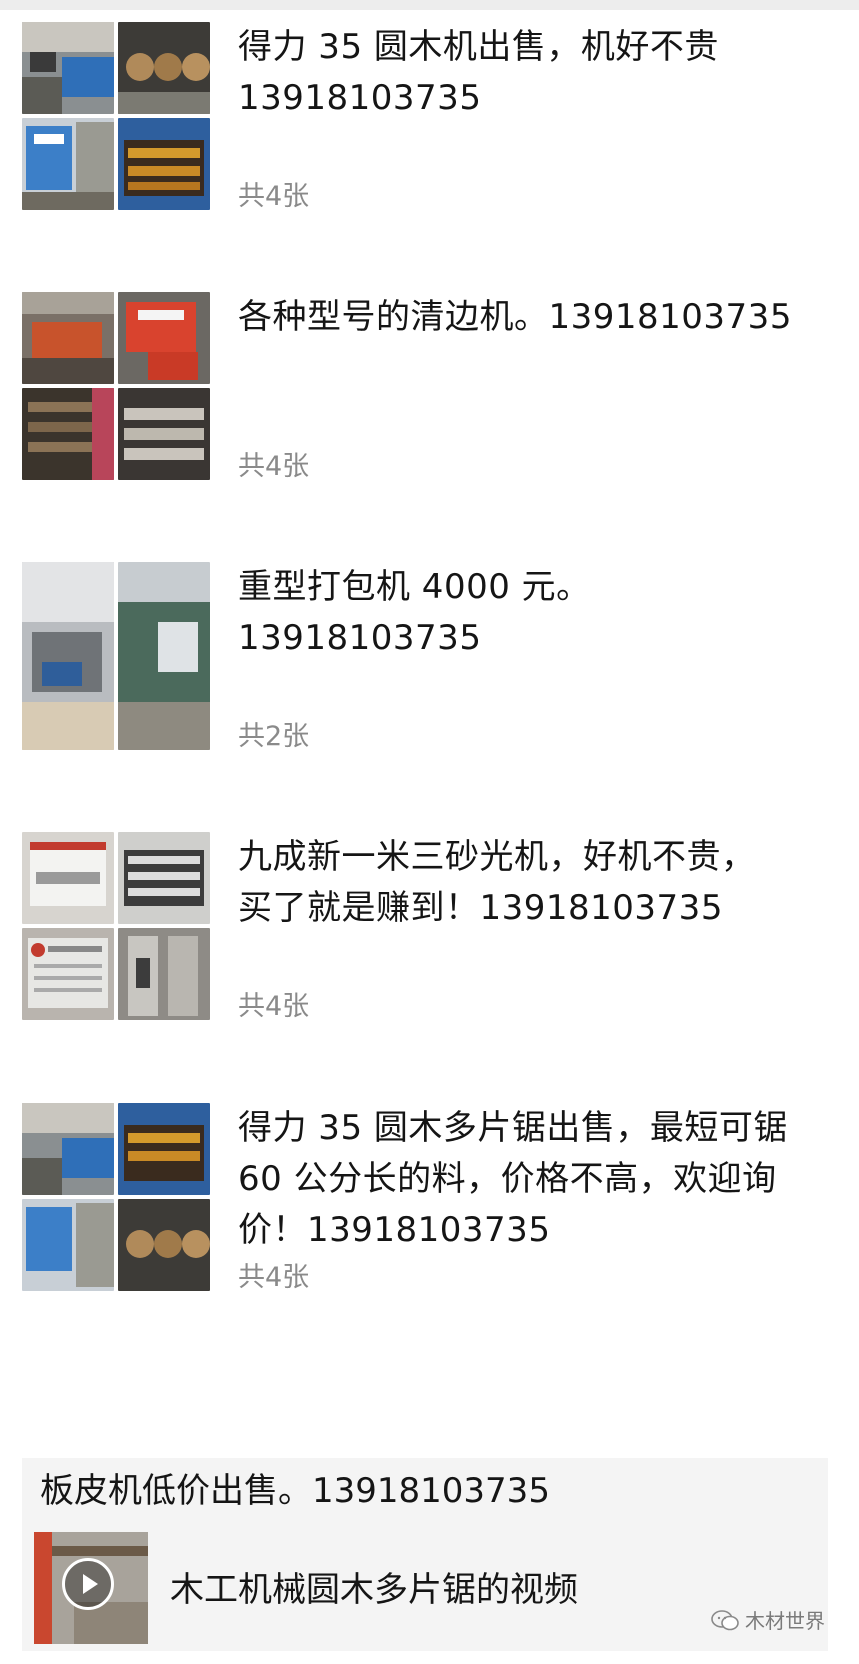 The image size is (859, 1664). I want to click on play-icon, so click(88, 1584).